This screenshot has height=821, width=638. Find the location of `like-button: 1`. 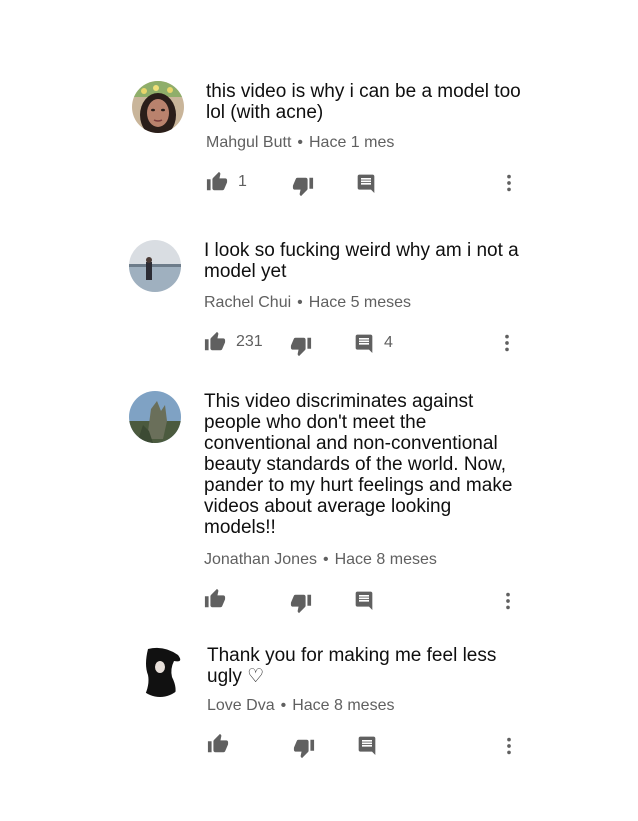

like-button: 1 is located at coordinates (226, 182).